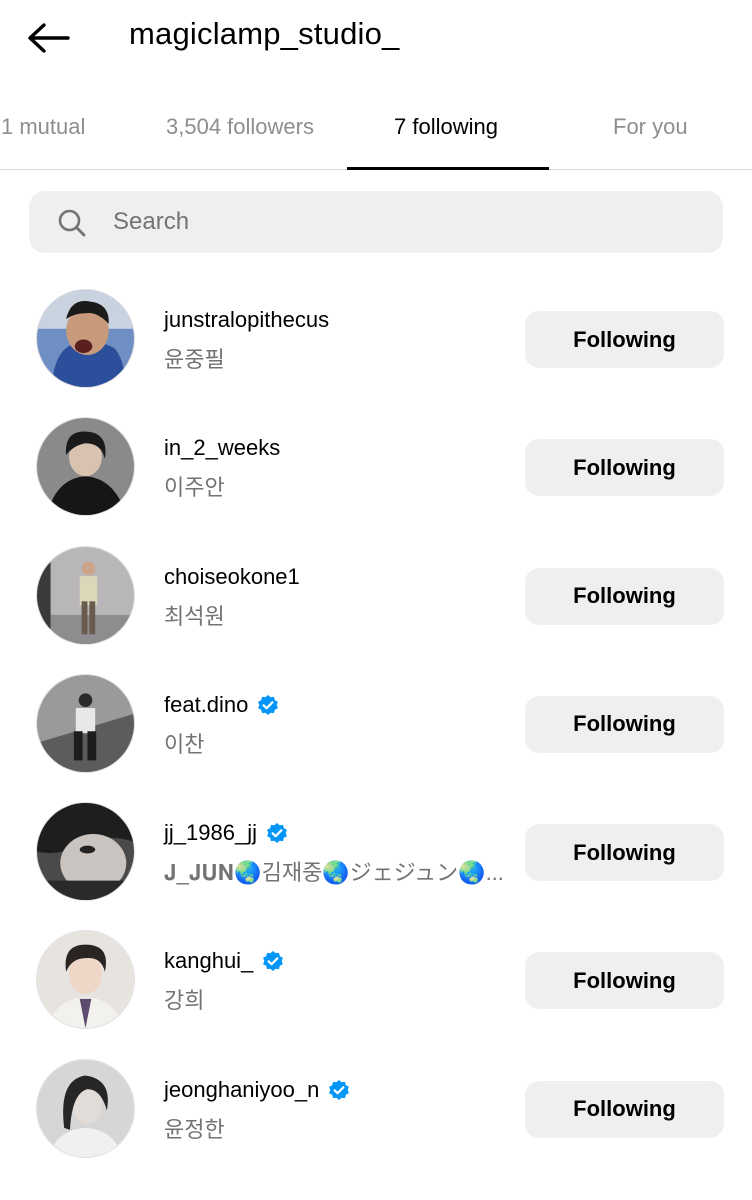 This screenshot has width=752, height=1200. I want to click on top-bar: magiclamp_studio_, so click(376, 40).